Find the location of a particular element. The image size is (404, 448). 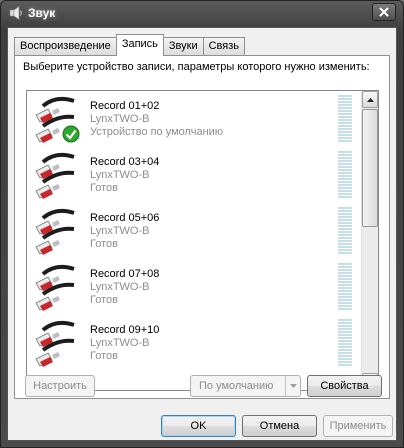

device-name: Record 05+06 is located at coordinates (125, 218).